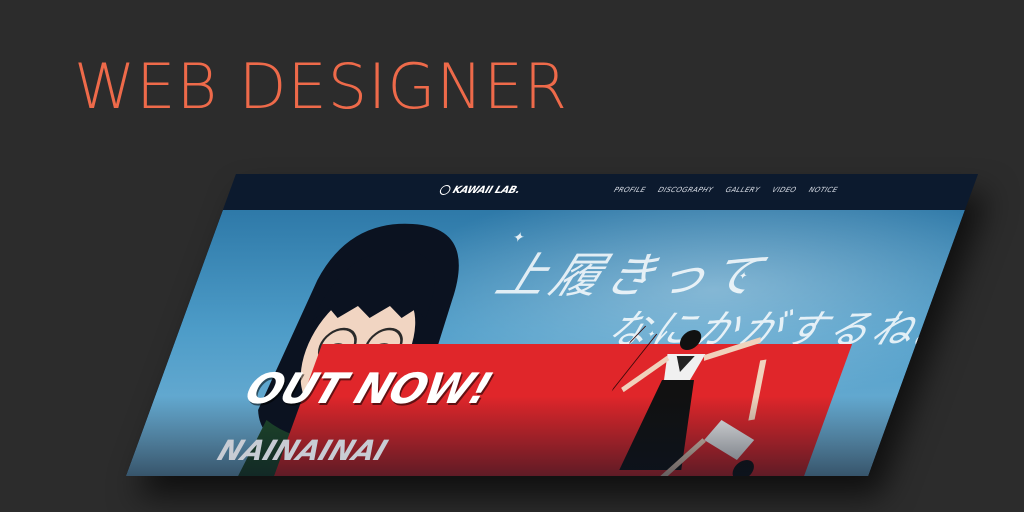  What do you see at coordinates (685, 190) in the screenshot?
I see `nav-link-discography: DISCOGRAPHY` at bounding box center [685, 190].